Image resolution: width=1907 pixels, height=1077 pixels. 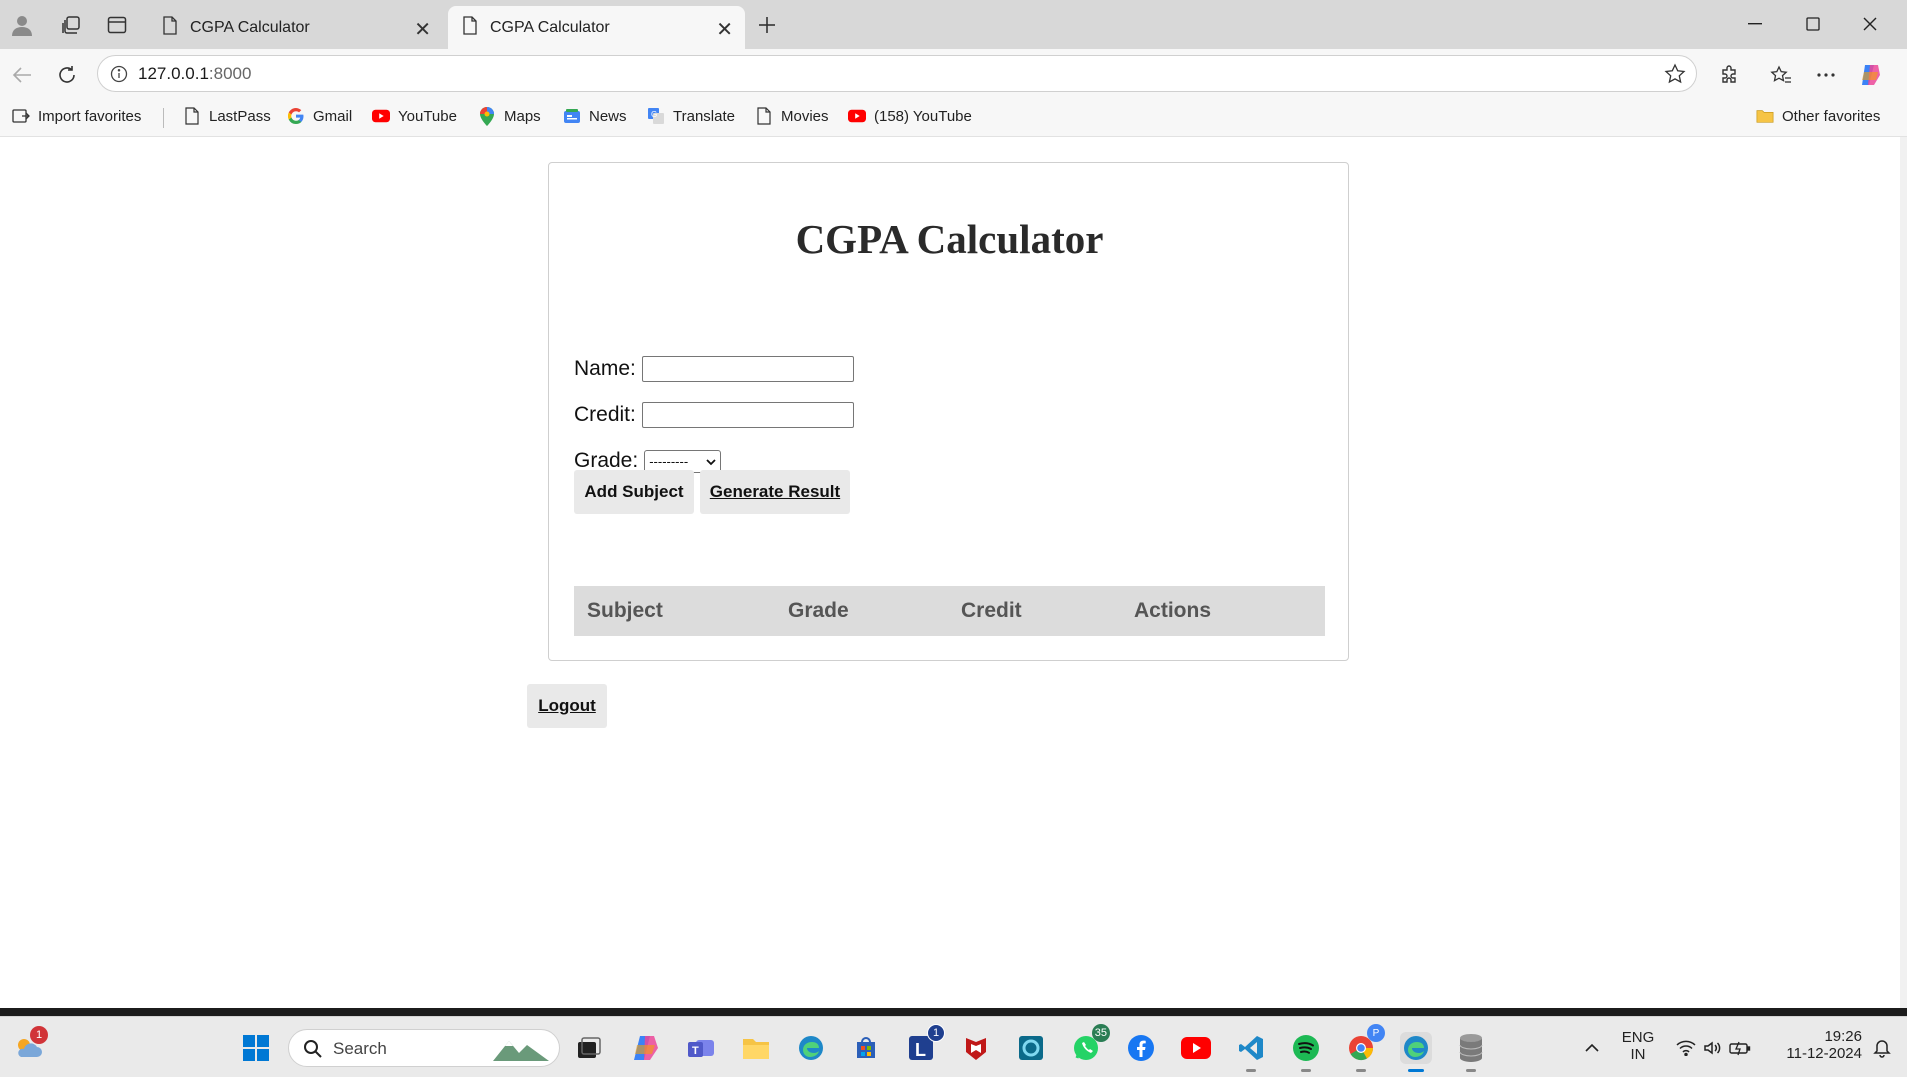 What do you see at coordinates (39, 1035) in the screenshot?
I see `weather-badge: 1` at bounding box center [39, 1035].